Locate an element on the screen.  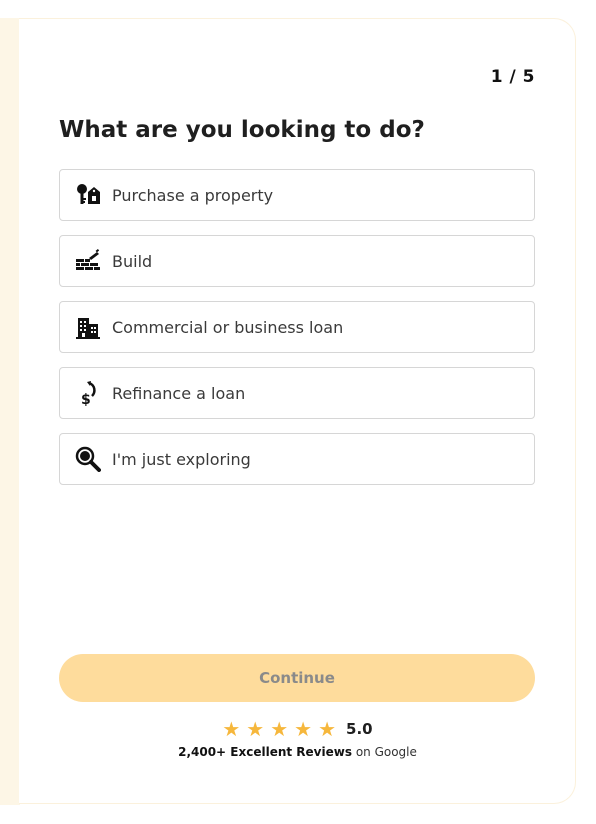
option-label: I'm just exploring is located at coordinates (181, 459).